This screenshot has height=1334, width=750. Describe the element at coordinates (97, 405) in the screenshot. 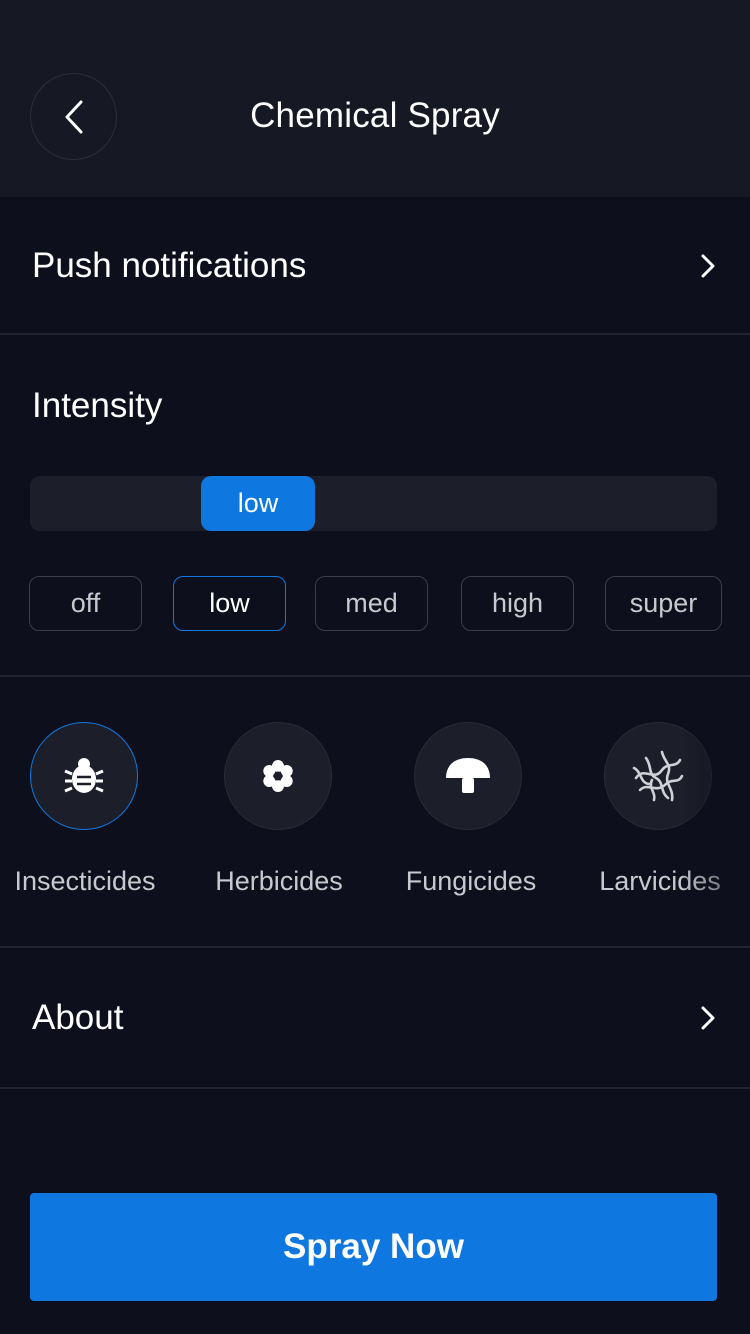

I see `intensity-label: Intensity` at that location.